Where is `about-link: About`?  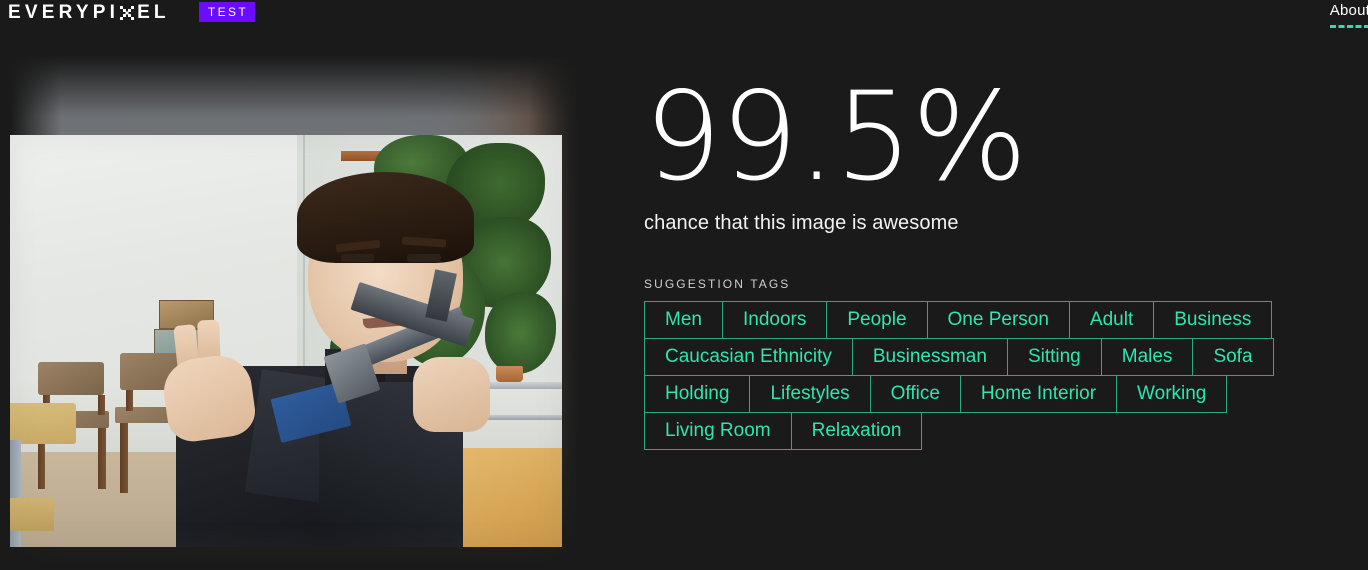 about-link: About is located at coordinates (1348, 14).